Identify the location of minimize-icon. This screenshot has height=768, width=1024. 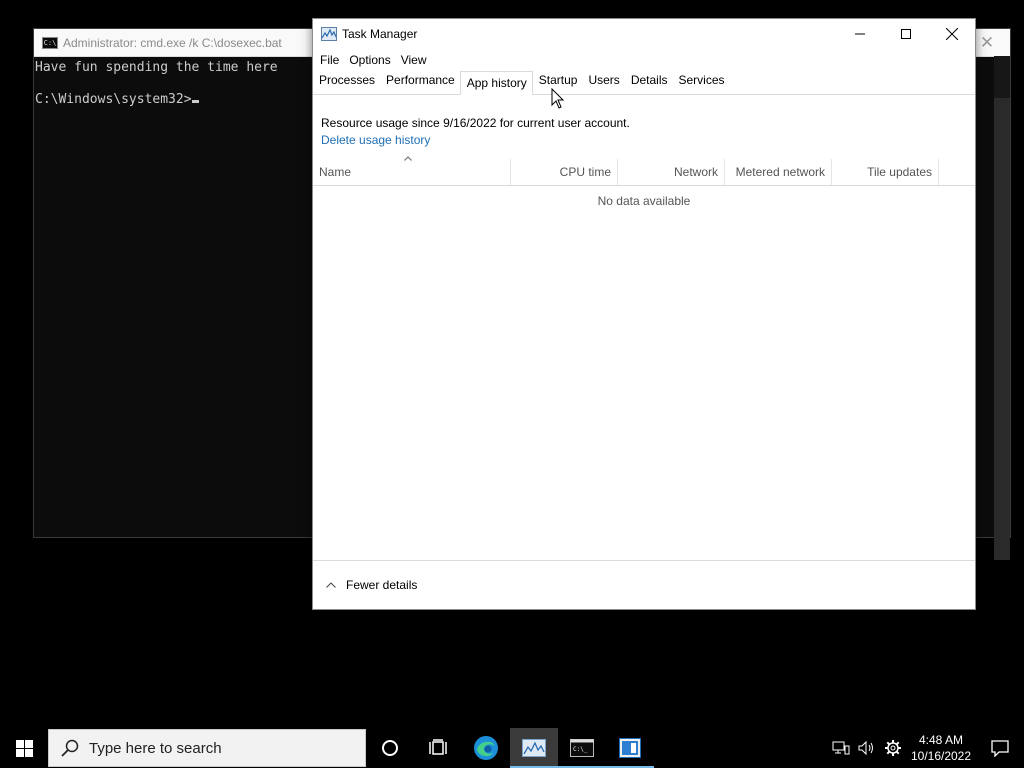
(860, 34).